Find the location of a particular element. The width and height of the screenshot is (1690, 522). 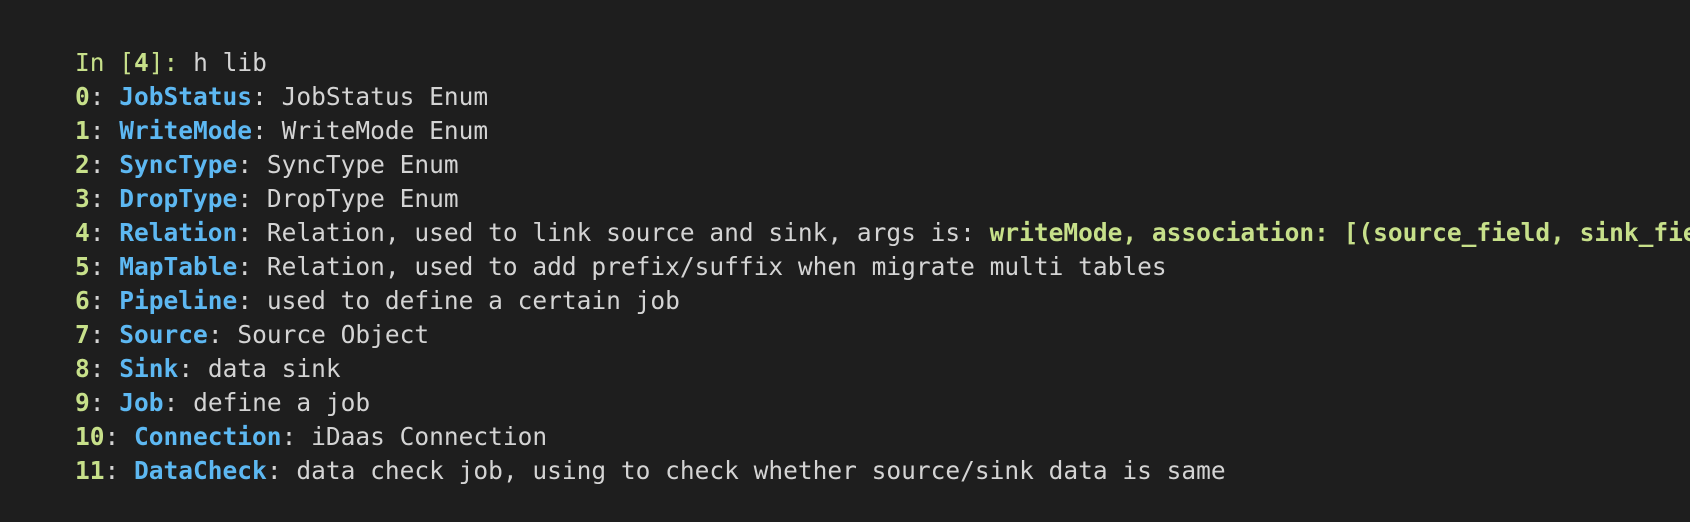

prompt-line: In [4]: h lib is located at coordinates (853, 44).